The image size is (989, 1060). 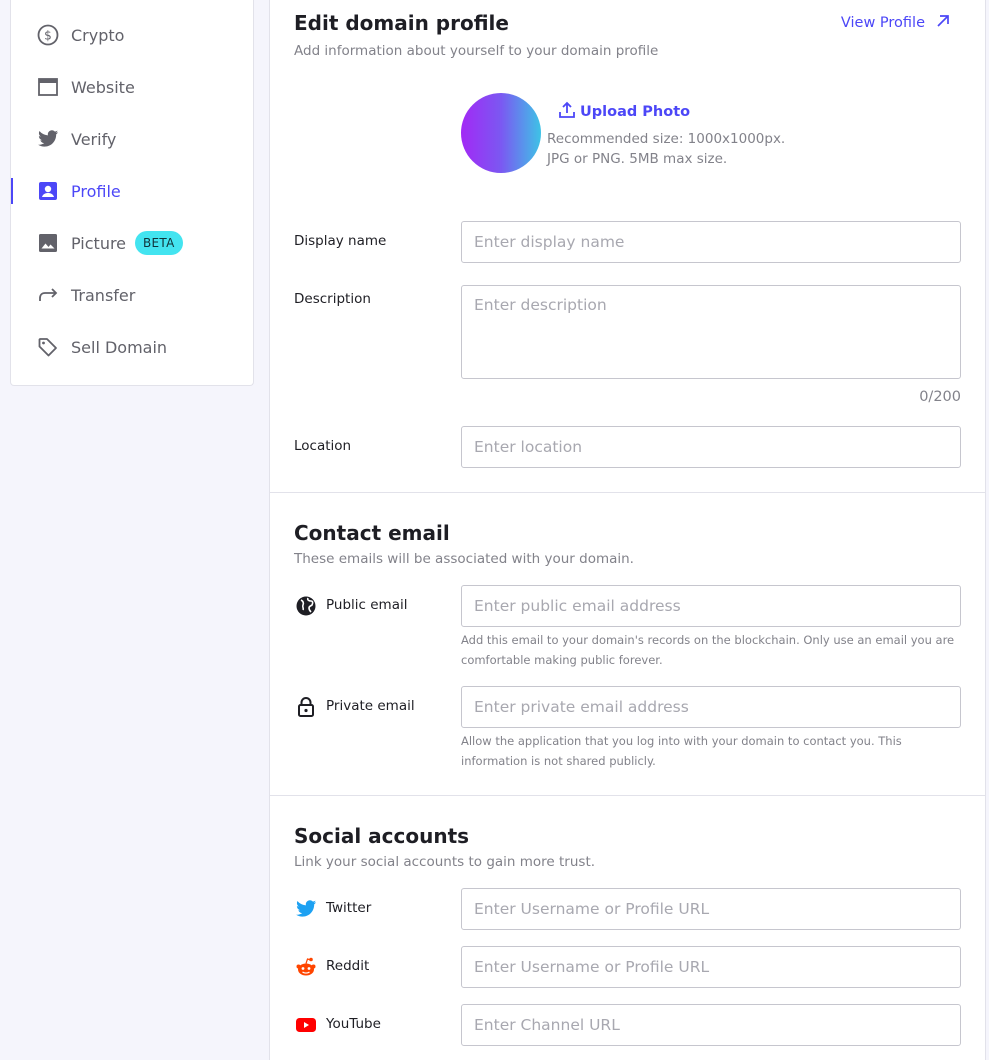 What do you see at coordinates (323, 446) in the screenshot?
I see `location-label: Location` at bounding box center [323, 446].